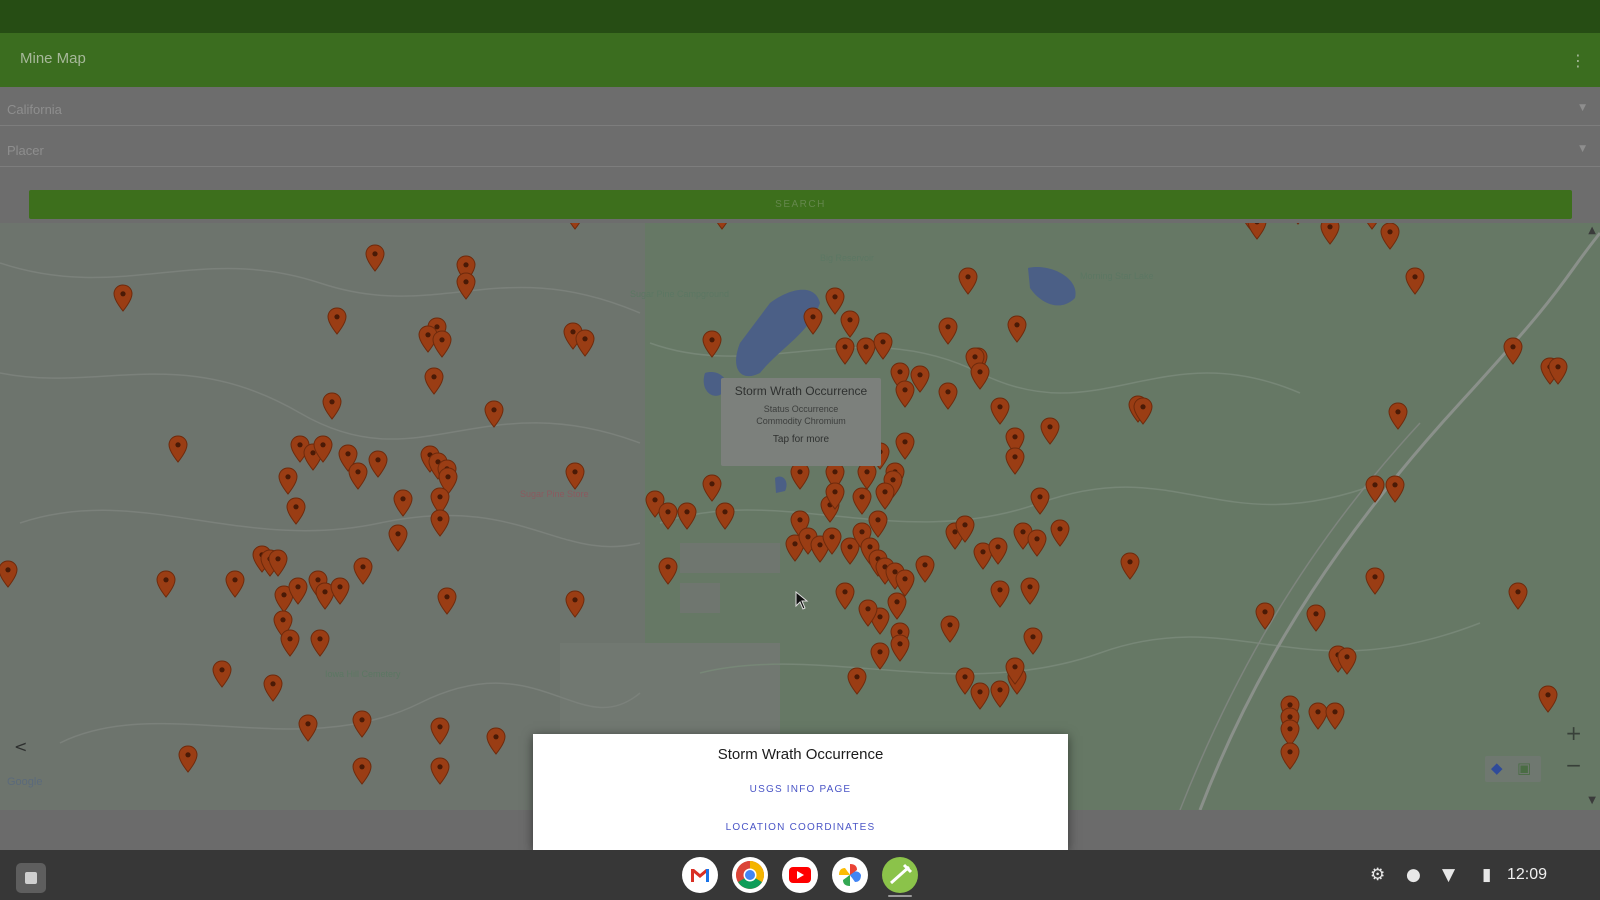 This screenshot has height=900, width=1600. What do you see at coordinates (1592, 230) in the screenshot?
I see `scroll-up-icon: ▲` at bounding box center [1592, 230].